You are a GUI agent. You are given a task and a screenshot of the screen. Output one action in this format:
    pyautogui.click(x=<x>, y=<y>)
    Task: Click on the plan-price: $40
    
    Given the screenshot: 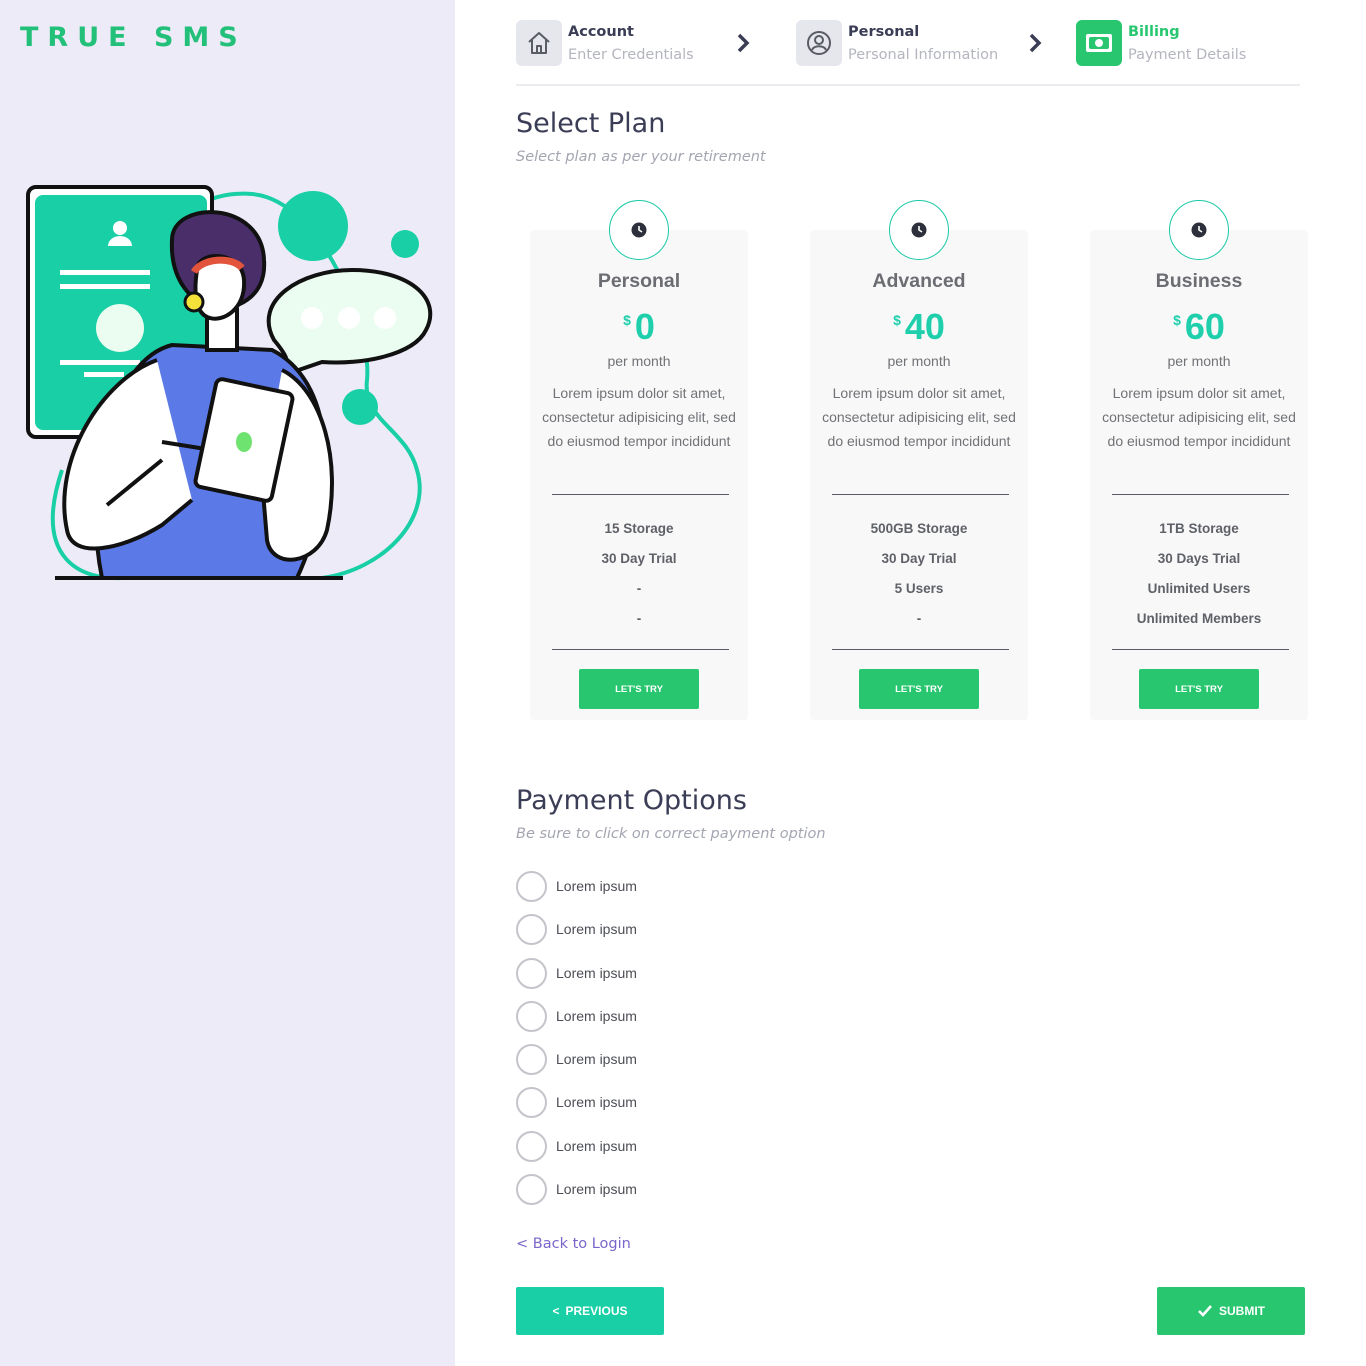 What is the action you would take?
    pyautogui.click(x=919, y=327)
    